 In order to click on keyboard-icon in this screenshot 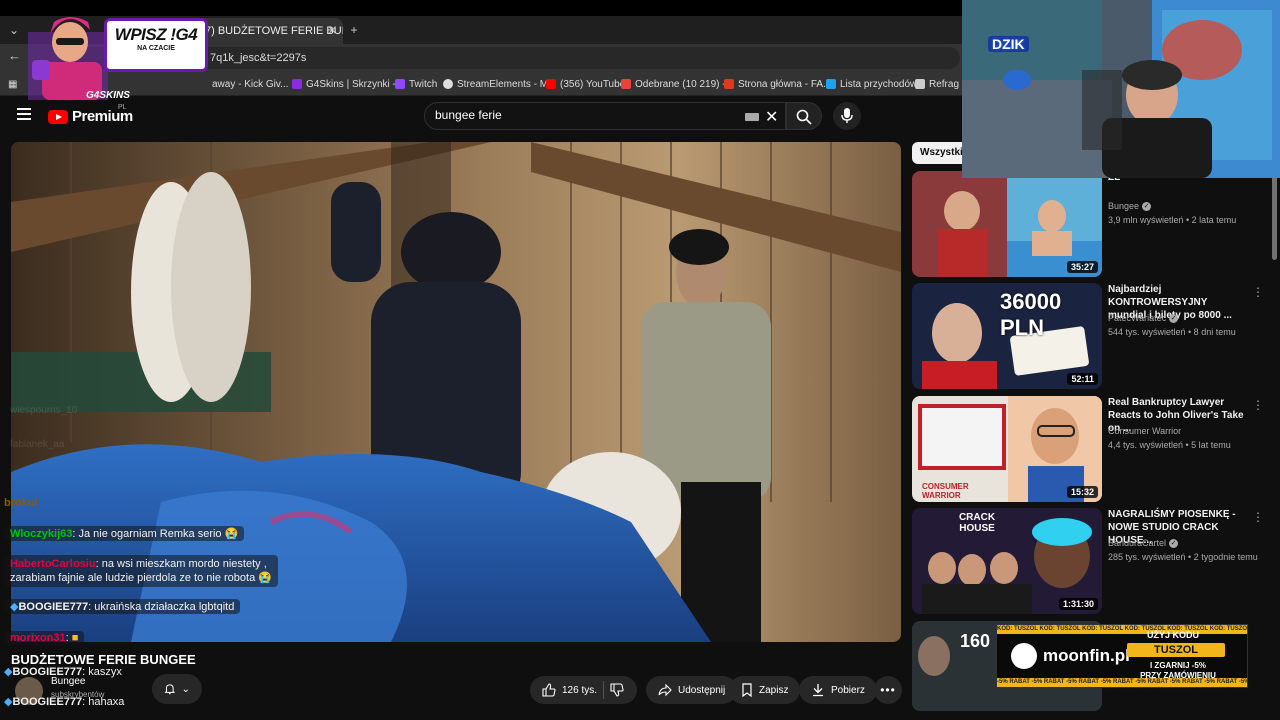, I will do `click(752, 117)`.